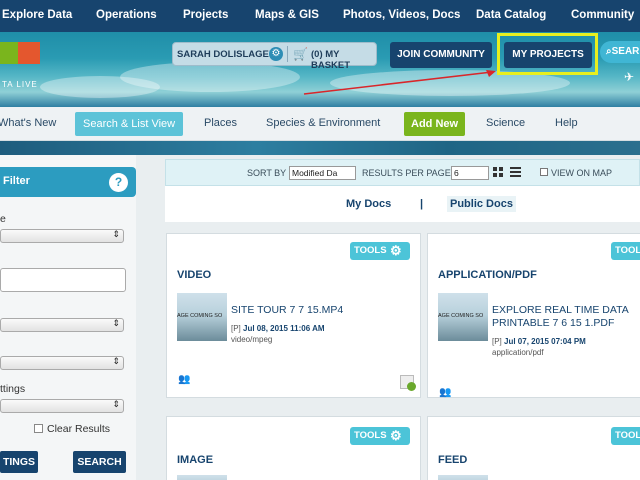  What do you see at coordinates (511, 15) in the screenshot?
I see `nav-data-catalog: Data Catalog` at bounding box center [511, 15].